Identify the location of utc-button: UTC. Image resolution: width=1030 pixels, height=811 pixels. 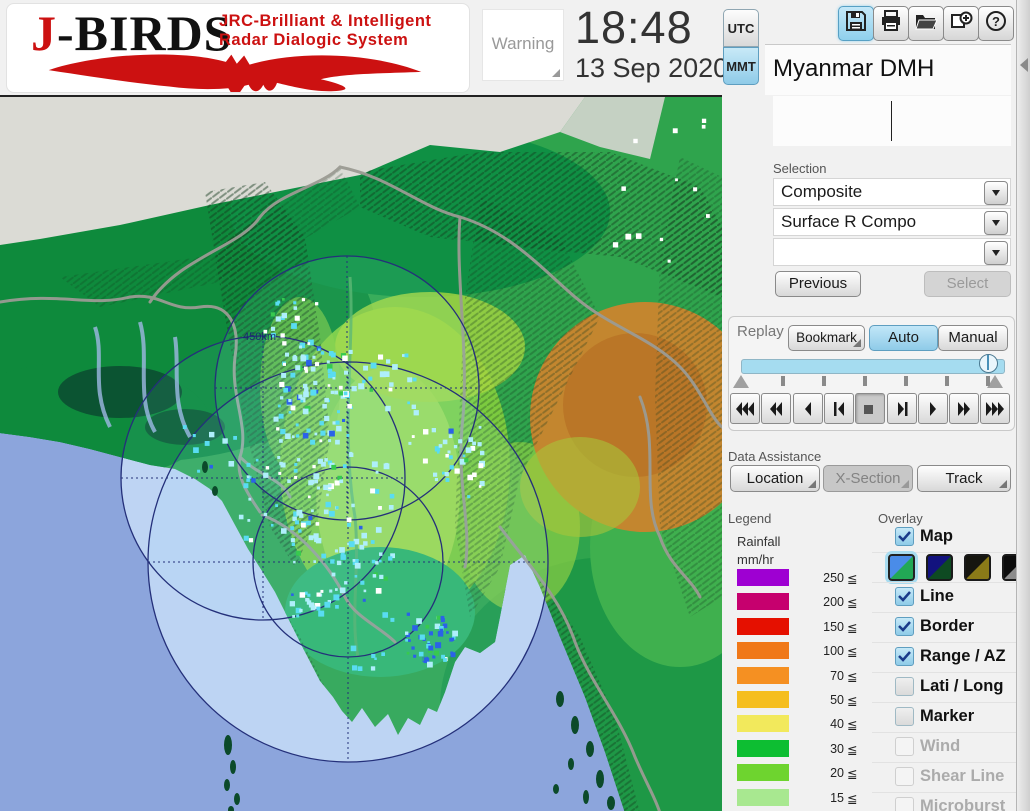
(741, 28).